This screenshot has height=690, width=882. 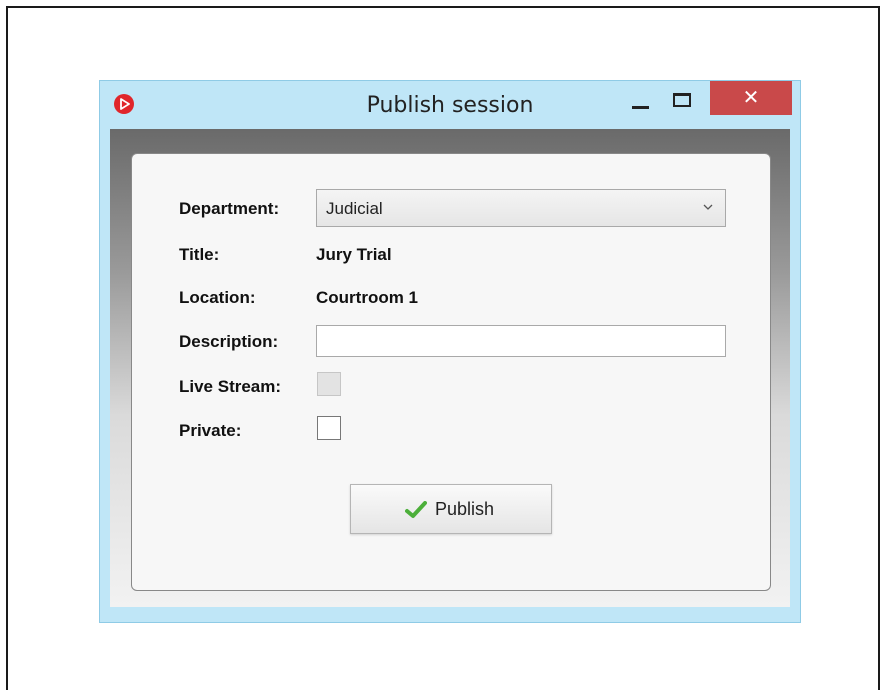 I want to click on close-button: ✕, so click(x=751, y=98).